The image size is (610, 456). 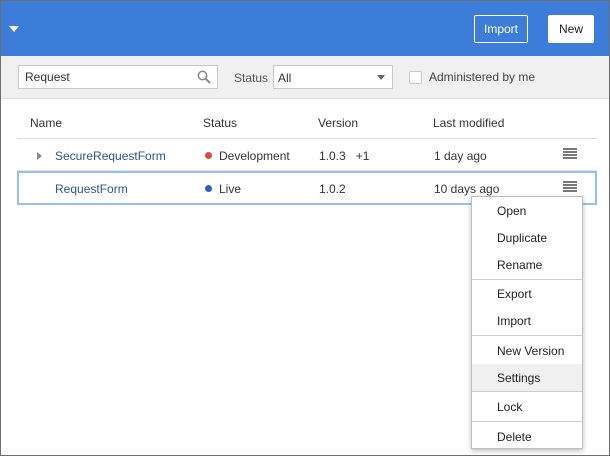 I want to click on row-status-text: Development, so click(x=254, y=156).